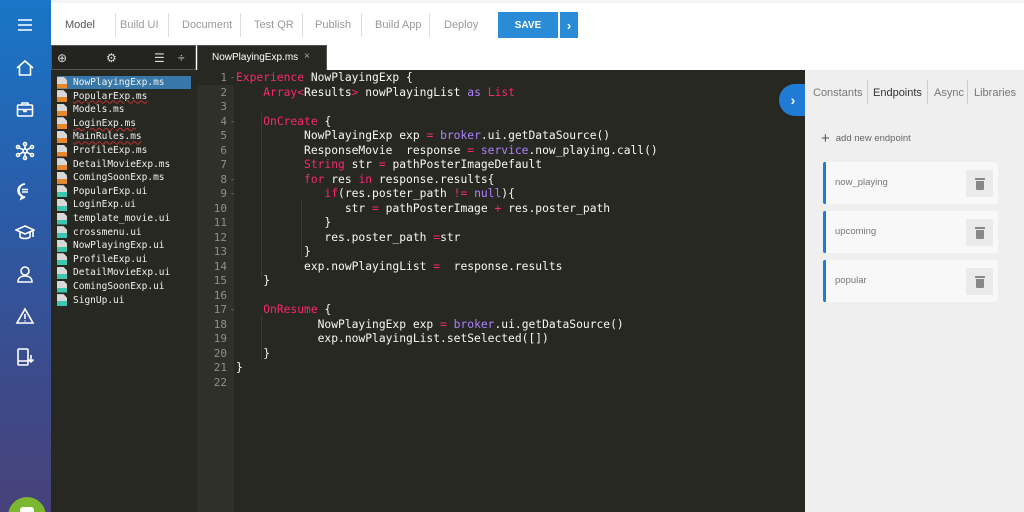 This screenshot has width=1024, height=512. I want to click on line-number: 8-, so click(227, 179).